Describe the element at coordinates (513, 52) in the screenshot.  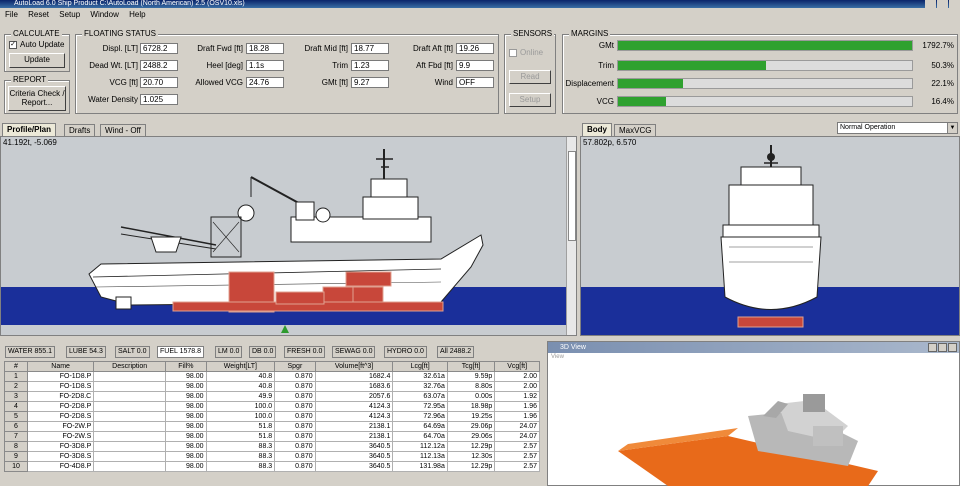
I see `online-checkbox` at that location.